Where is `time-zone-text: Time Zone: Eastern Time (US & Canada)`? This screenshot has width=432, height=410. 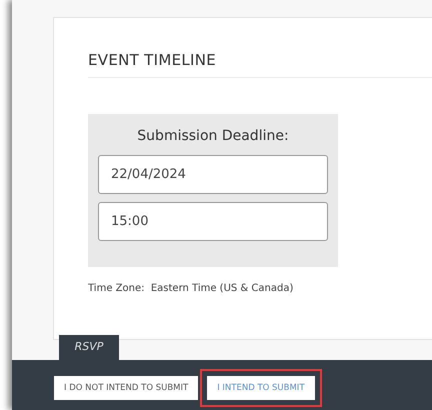
time-zone-text: Time Zone: Eastern Time (US & Canada) is located at coordinates (191, 289).